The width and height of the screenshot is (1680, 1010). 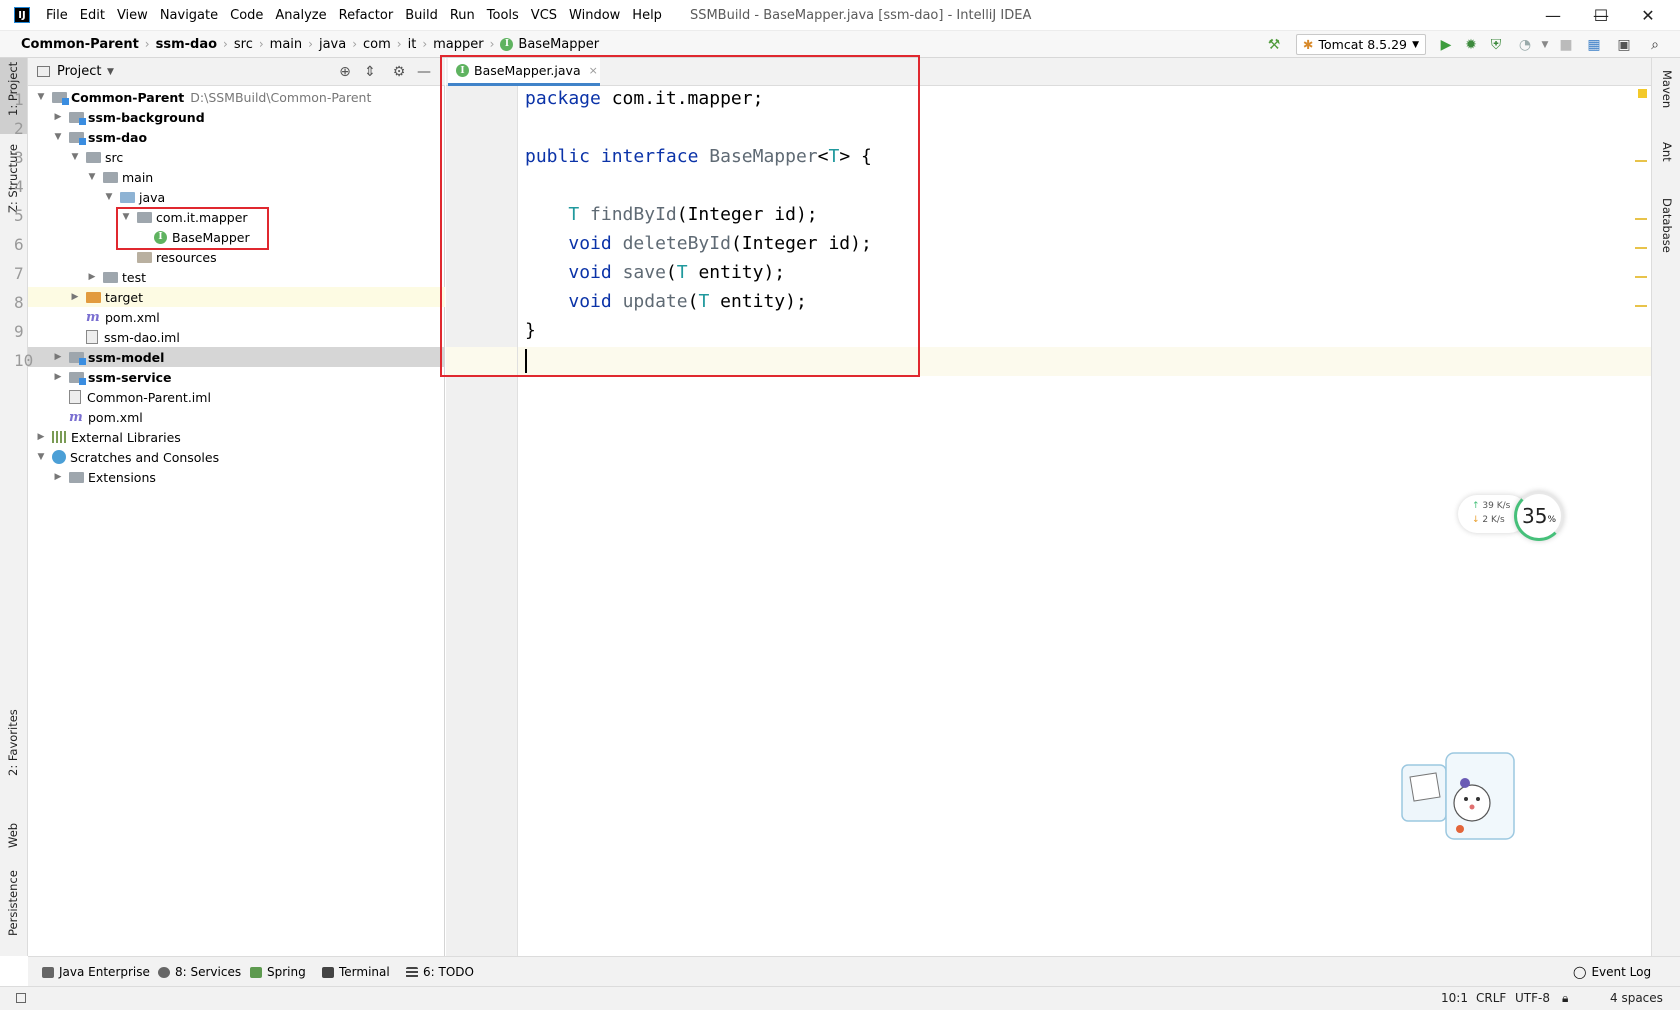 What do you see at coordinates (1496, 45) in the screenshot?
I see `coverage-icon: ⛨` at bounding box center [1496, 45].